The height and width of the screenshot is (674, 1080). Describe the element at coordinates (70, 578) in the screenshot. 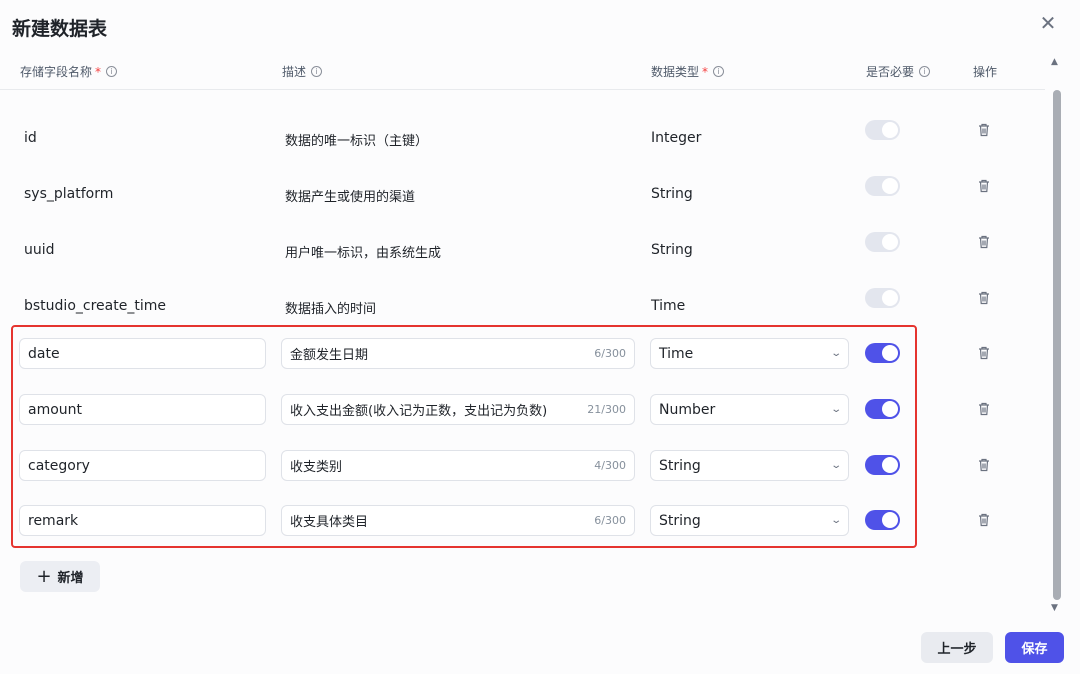

I see `add-field-label: 新增` at that location.